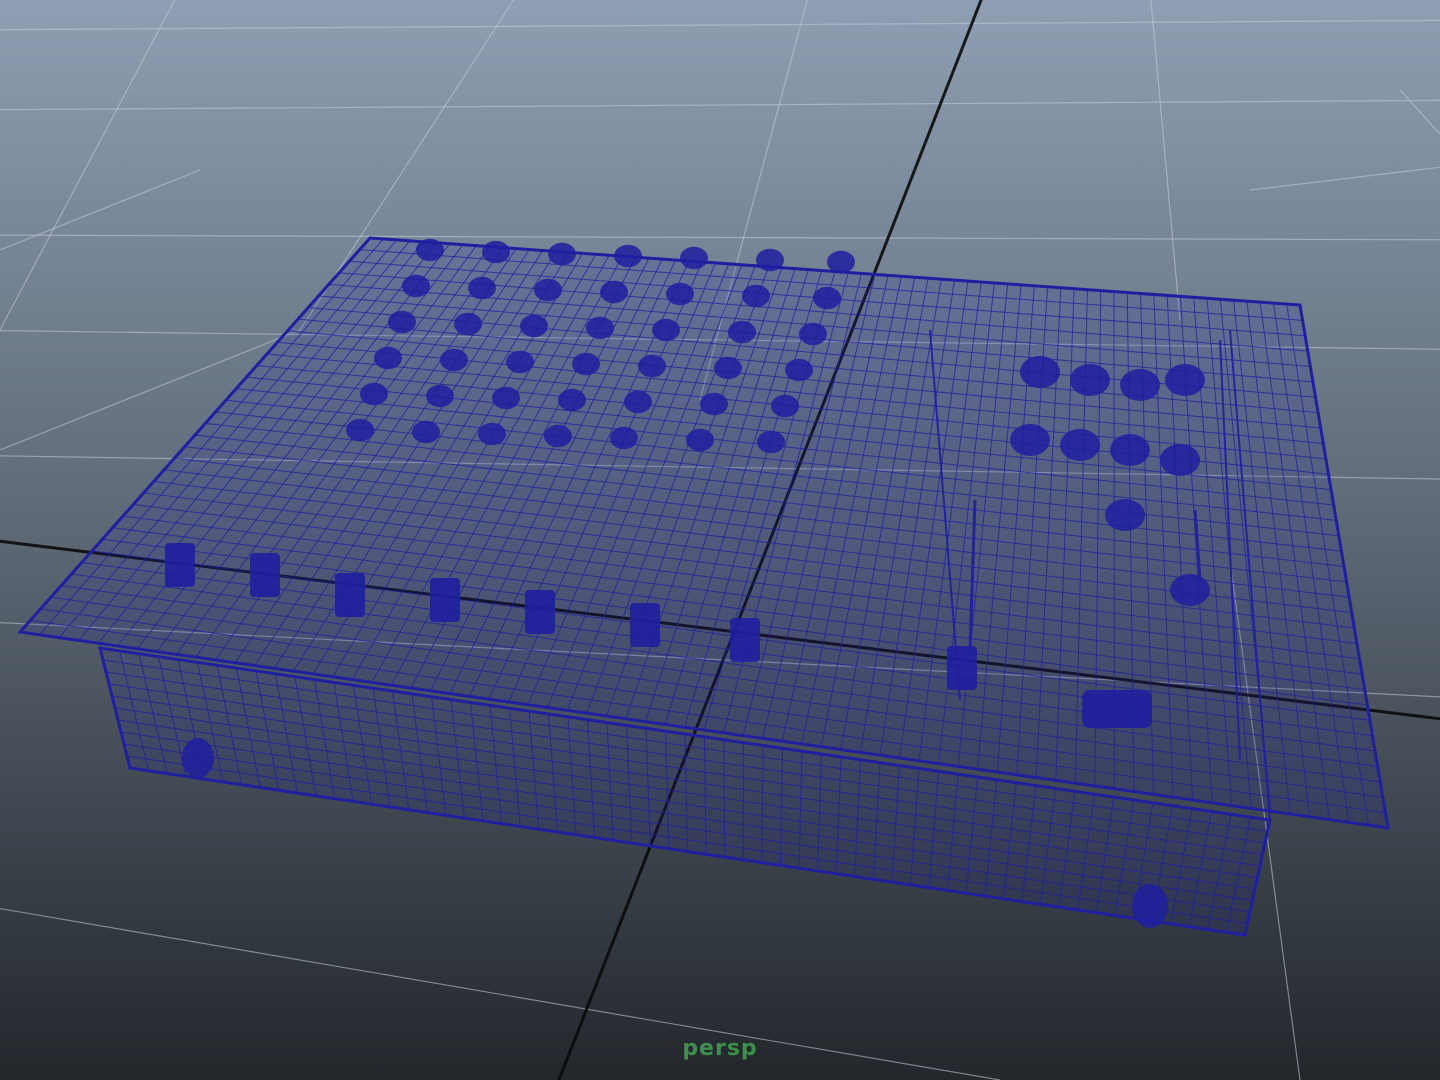 The width and height of the screenshot is (1440, 1080). Describe the element at coordinates (1117, 709) in the screenshot. I see `console-button-block` at that location.